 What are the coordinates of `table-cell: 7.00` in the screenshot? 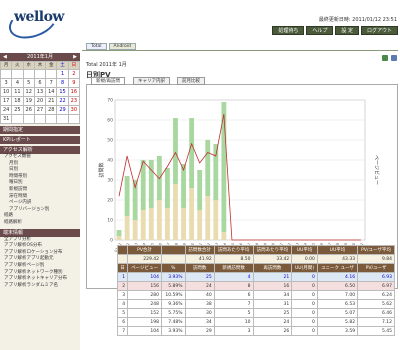 It's located at (337, 295).